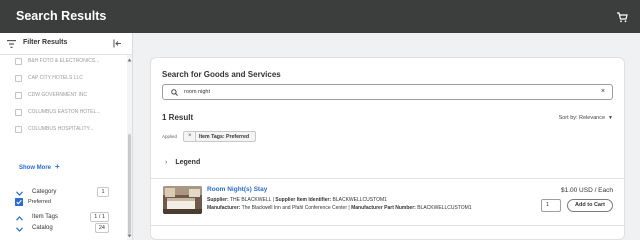 The width and height of the screenshot is (640, 240). What do you see at coordinates (101, 228) in the screenshot?
I see `facet-count-badge: 24` at bounding box center [101, 228].